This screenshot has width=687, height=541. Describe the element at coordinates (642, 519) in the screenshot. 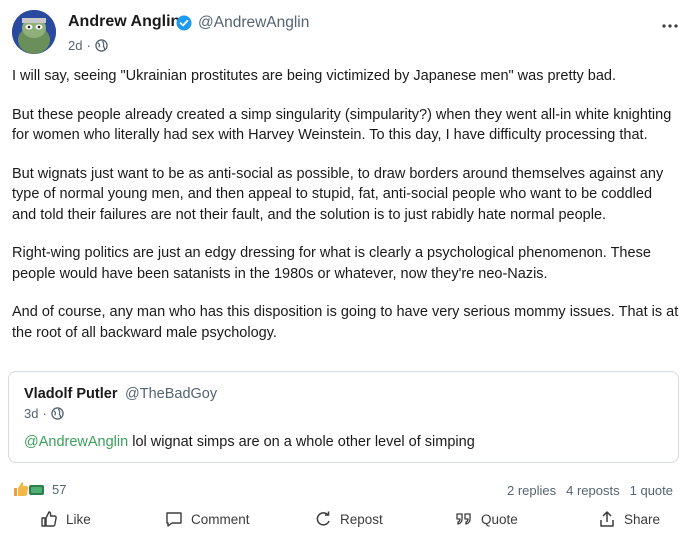

I see `share-label: Share` at that location.